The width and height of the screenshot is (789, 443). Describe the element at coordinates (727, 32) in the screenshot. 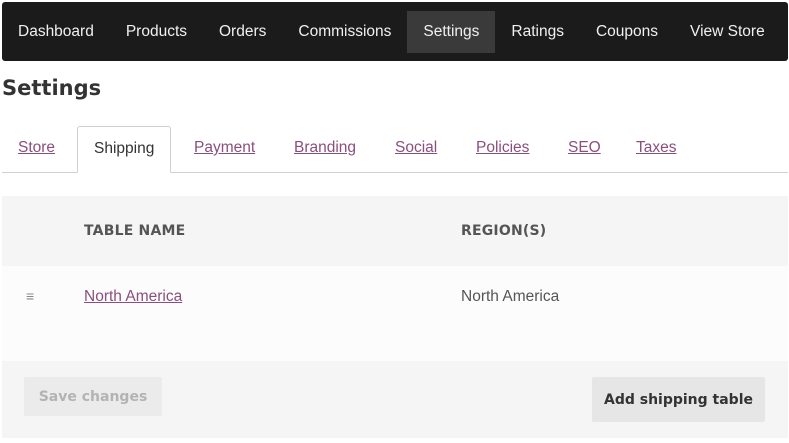

I see `nav-item-view-store: View Store` at that location.